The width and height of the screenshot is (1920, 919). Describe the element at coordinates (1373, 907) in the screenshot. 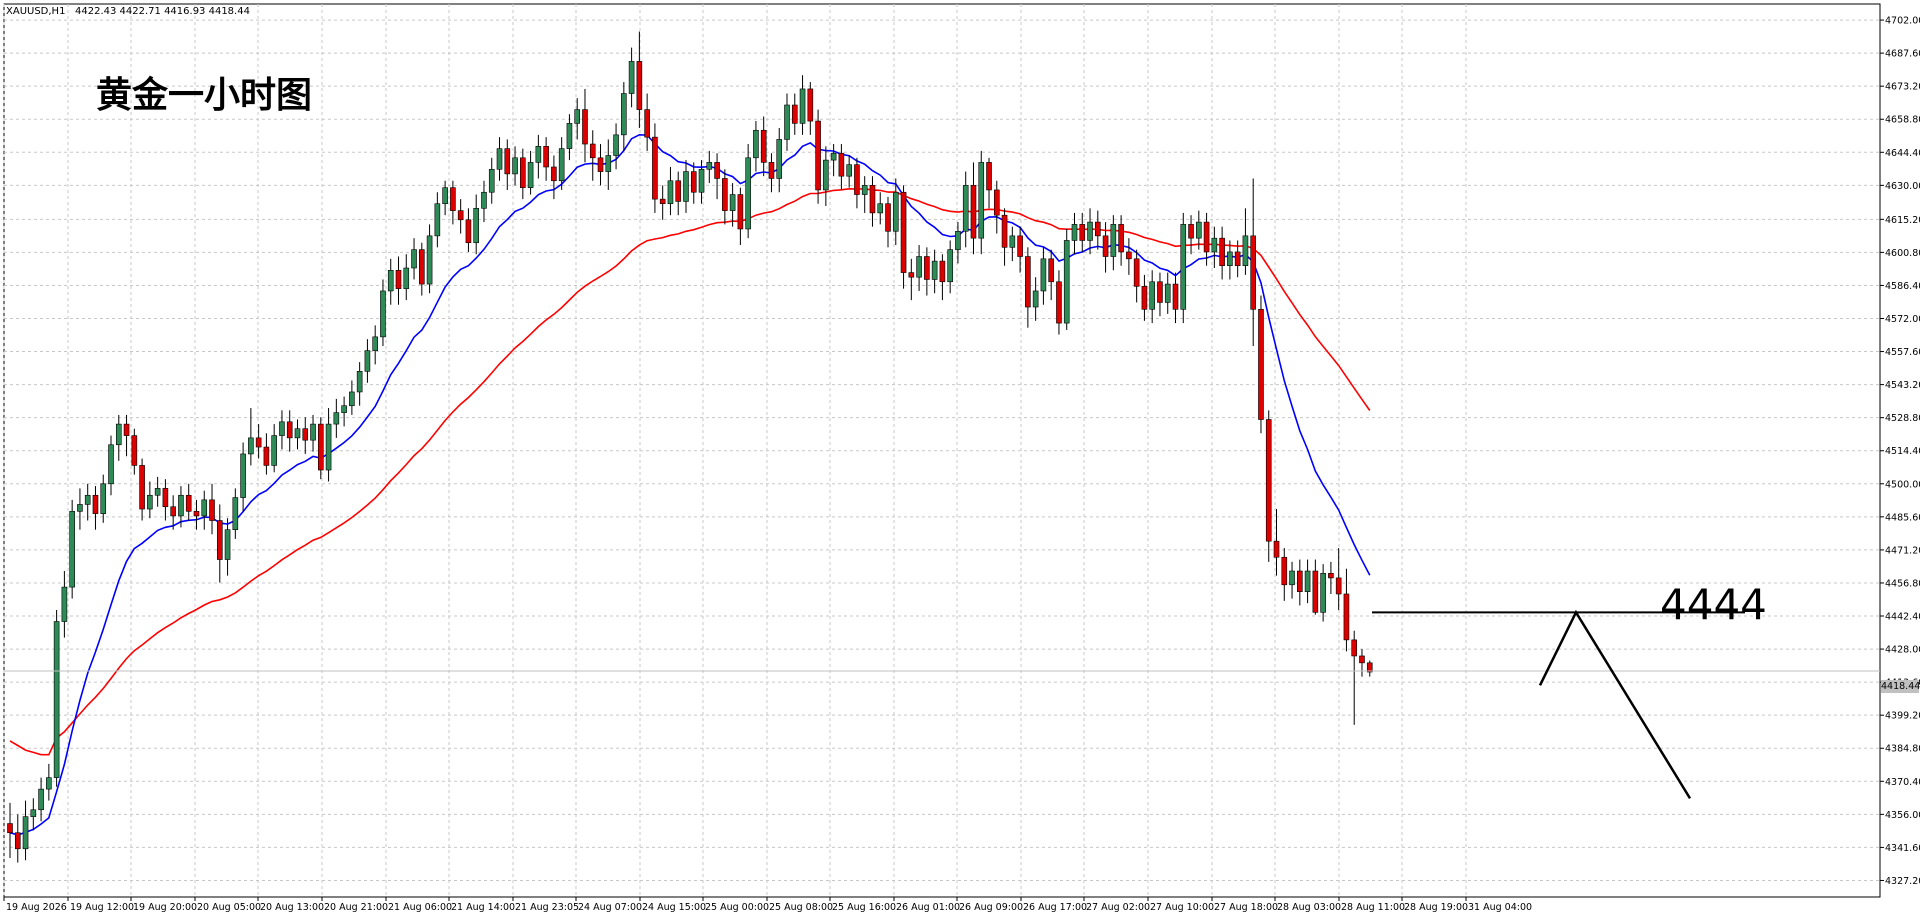

I see `x-tick-label: 28 Aug 11:00` at that location.